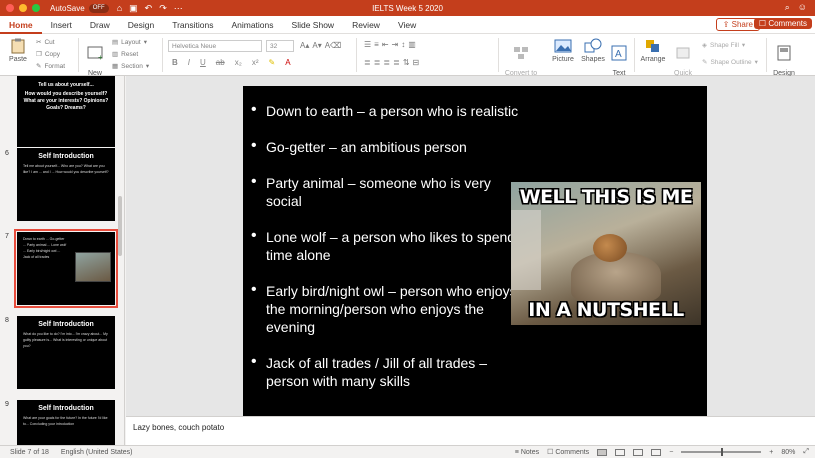 The width and height of the screenshot is (815, 458). What do you see at coordinates (470, 430) in the screenshot?
I see `notes-pane: Lazy bones, couch potato` at bounding box center [470, 430].